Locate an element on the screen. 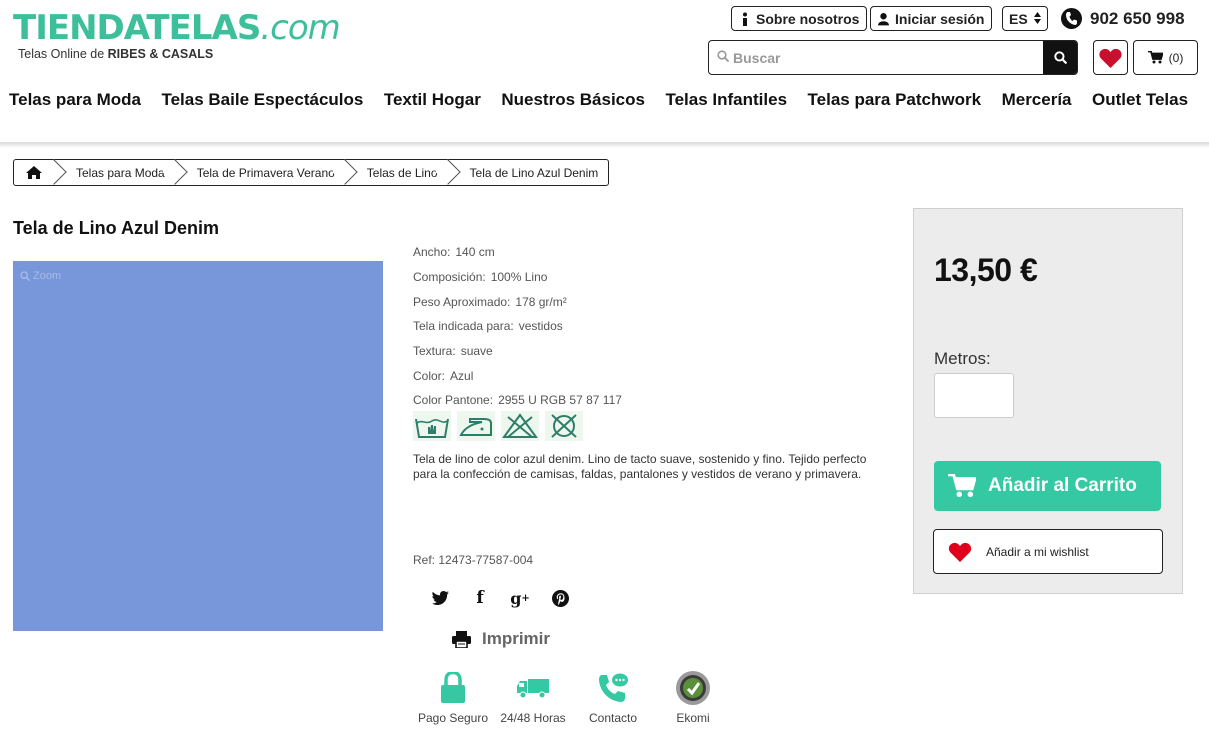 The image size is (1209, 755). trust-contact: Contacto is located at coordinates (613, 697).